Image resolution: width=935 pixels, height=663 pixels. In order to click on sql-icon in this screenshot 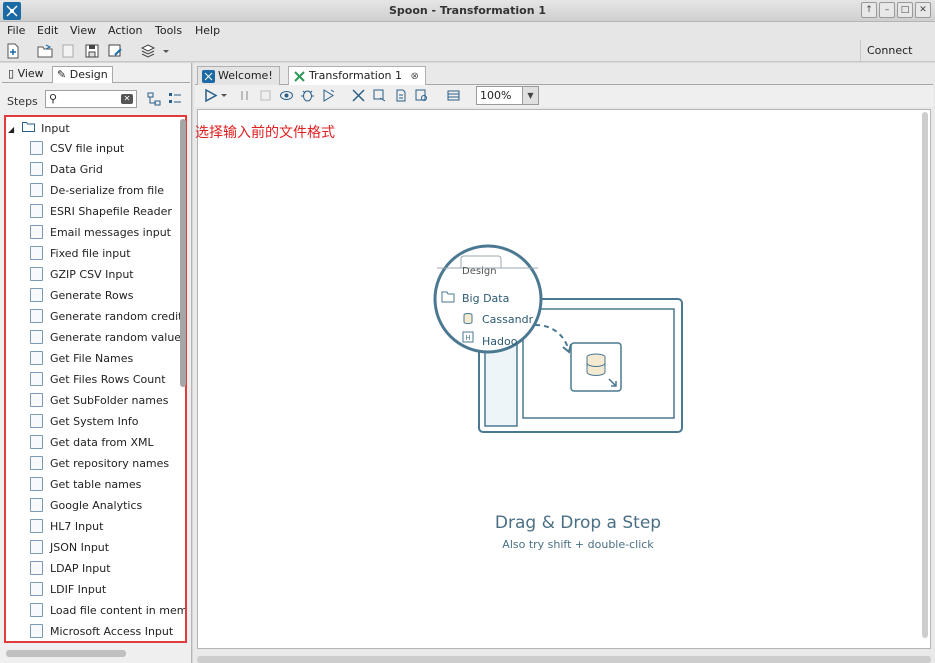, I will do `click(400, 95)`.